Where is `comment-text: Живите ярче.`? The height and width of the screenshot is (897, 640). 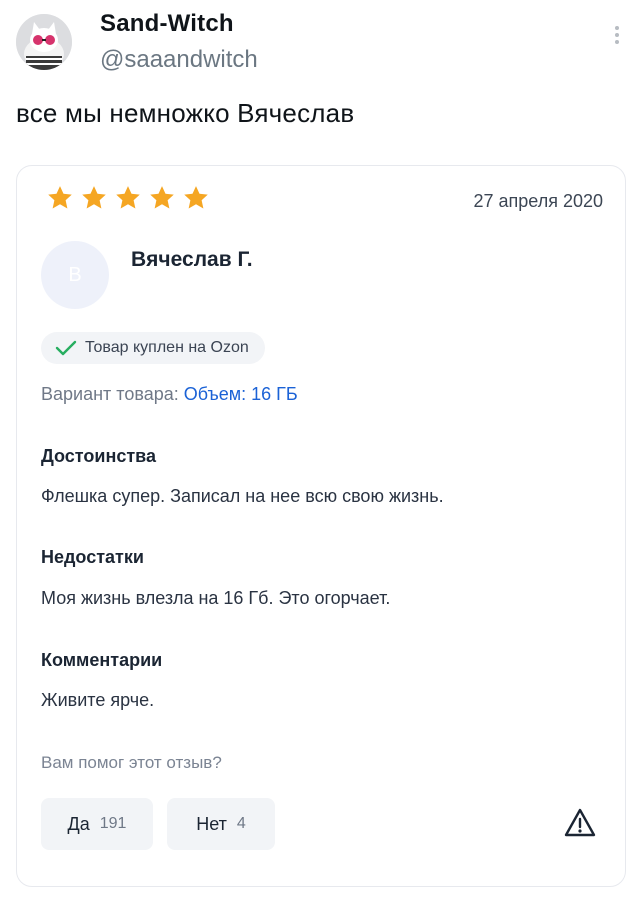
comment-text: Живите ярче. is located at coordinates (98, 700).